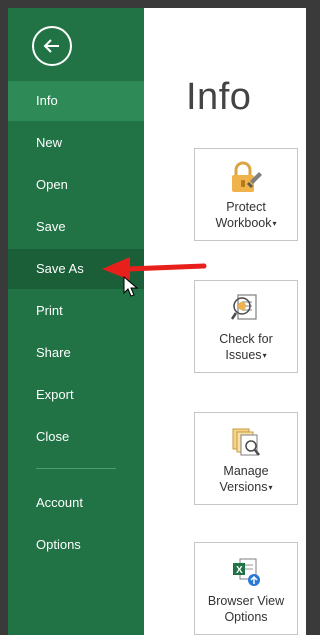 The height and width of the screenshot is (635, 320). I want to click on tile-label-line2: Issues▾, so click(246, 355).